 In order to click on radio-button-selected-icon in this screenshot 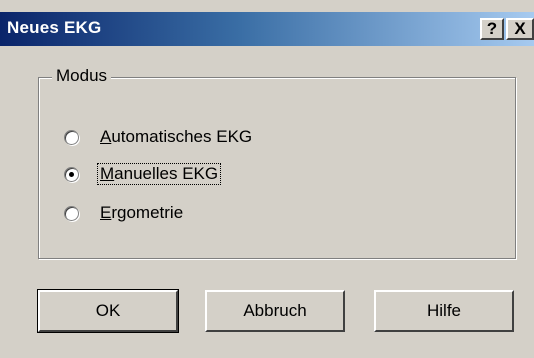, I will do `click(71, 174)`.